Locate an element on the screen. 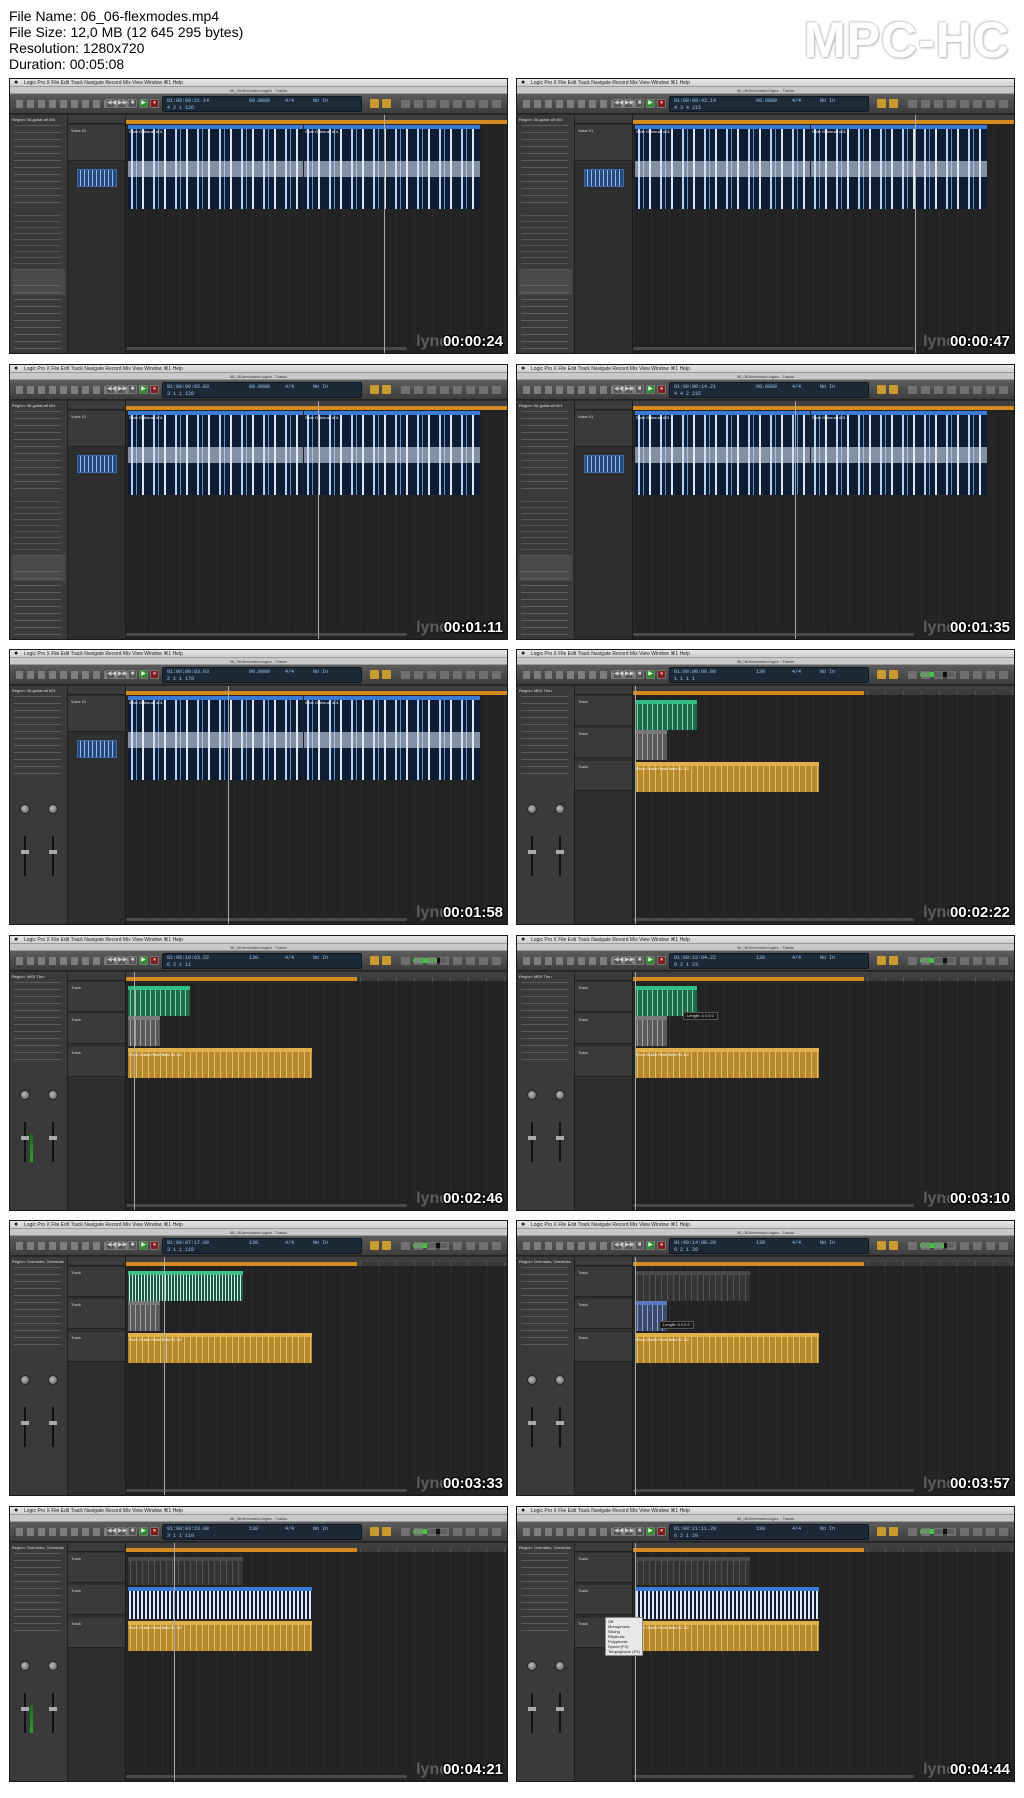  lcd-display: 01:00:21:11.20 6 2 1 20 130 4/4 No In is located at coordinates (769, 1532).